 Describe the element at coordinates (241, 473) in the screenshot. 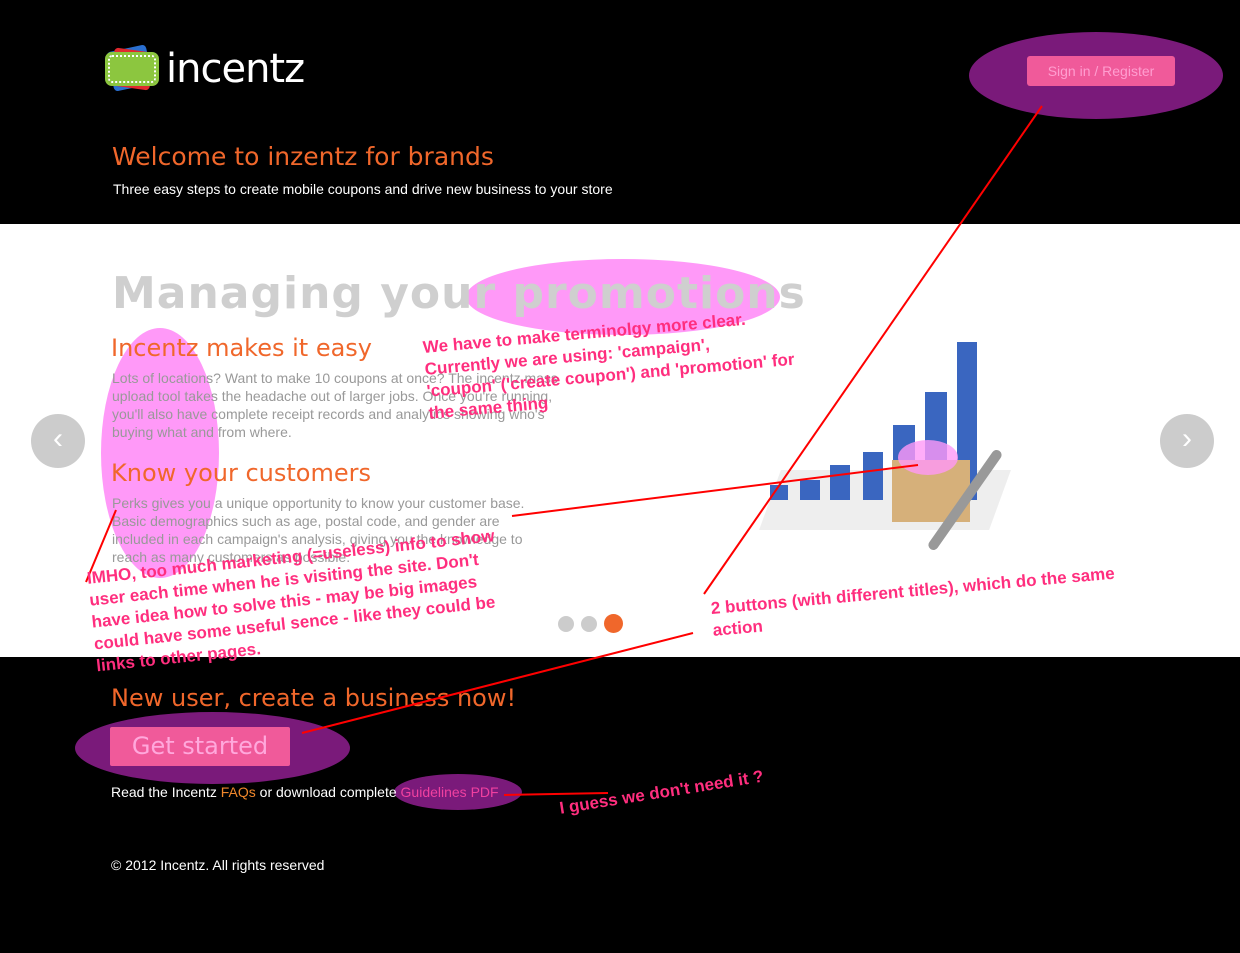

I see `section-title: Know your customers` at that location.